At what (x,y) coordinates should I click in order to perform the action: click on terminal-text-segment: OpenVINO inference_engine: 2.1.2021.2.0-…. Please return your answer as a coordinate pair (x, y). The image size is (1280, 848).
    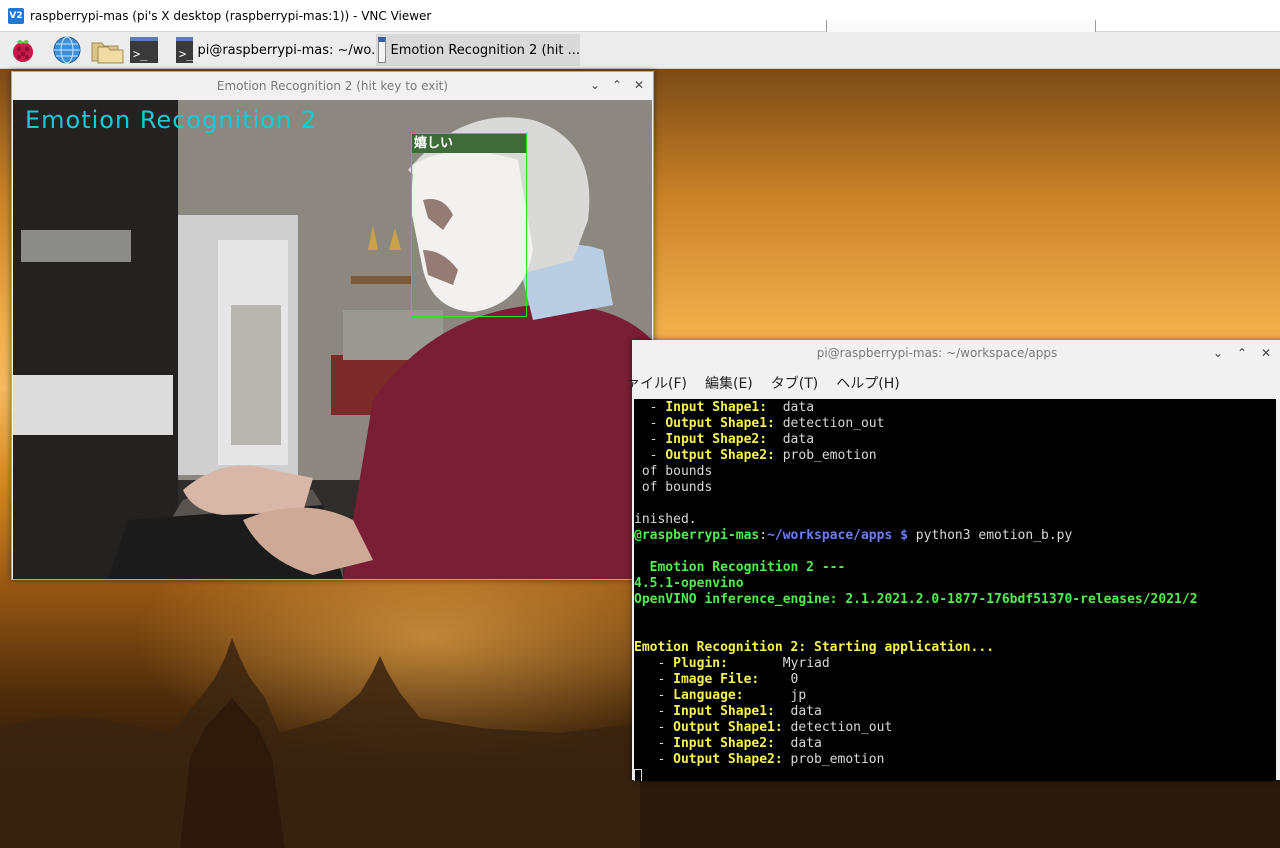
    Looking at the image, I should click on (916, 599).